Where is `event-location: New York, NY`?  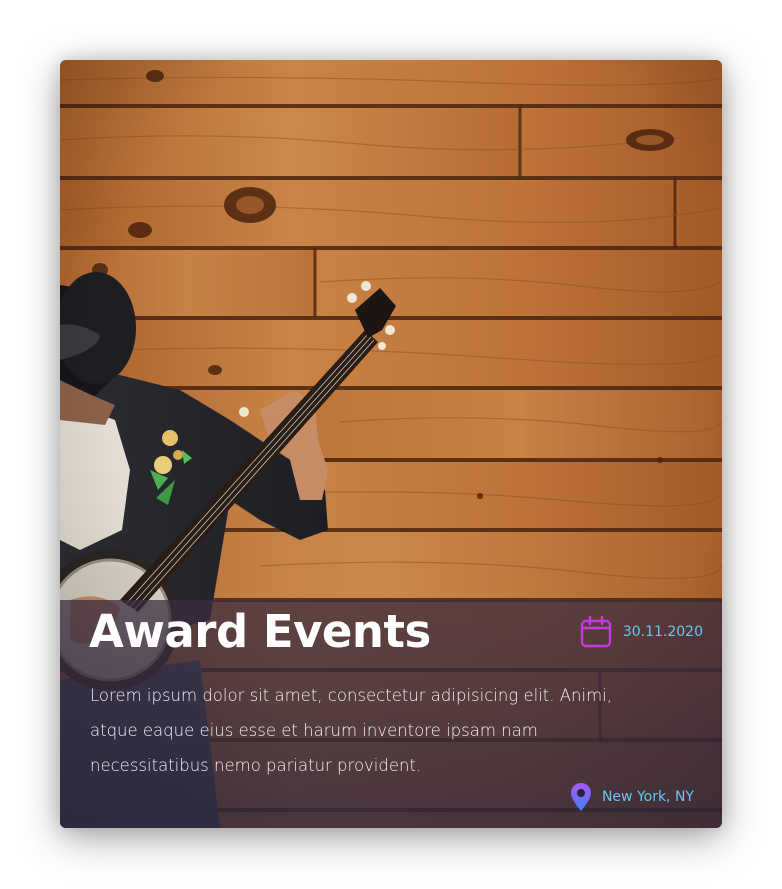 event-location: New York, NY is located at coordinates (632, 797).